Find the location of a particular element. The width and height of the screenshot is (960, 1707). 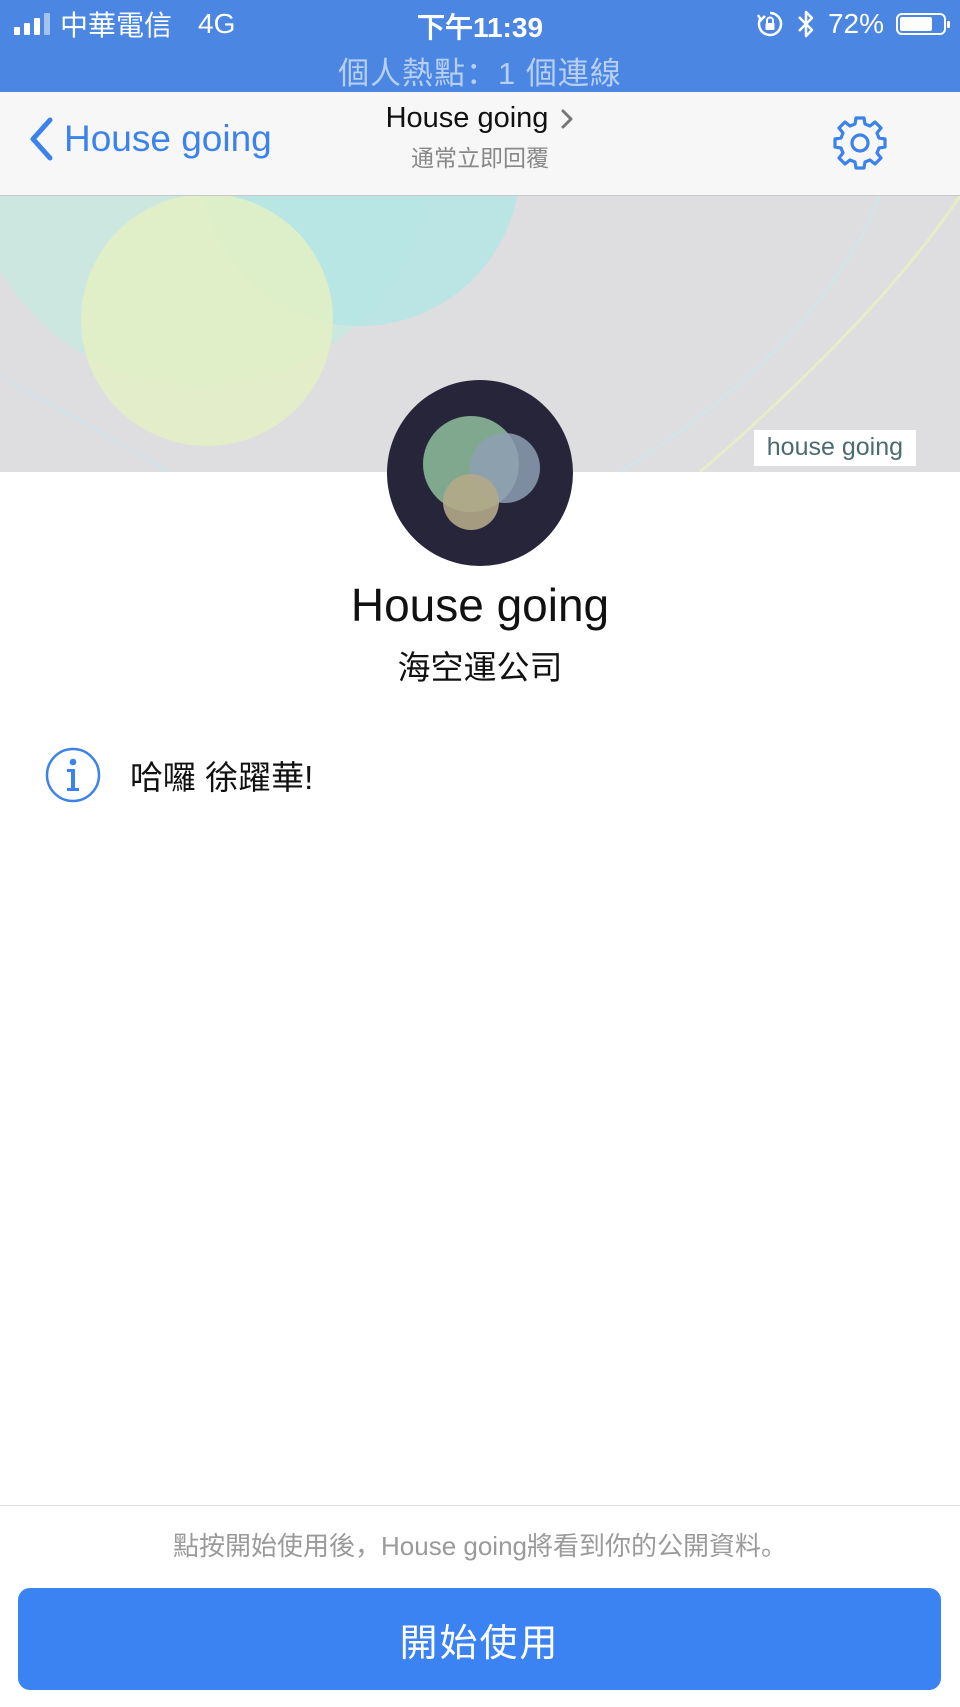

profile-name: House going is located at coordinates (480, 605).